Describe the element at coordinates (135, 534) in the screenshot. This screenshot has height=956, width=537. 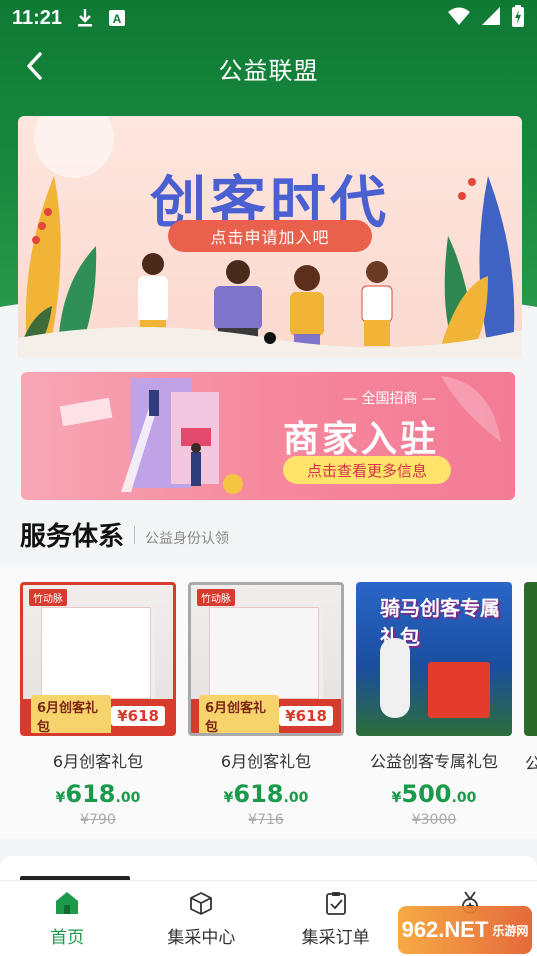
I see `section-divider` at that location.